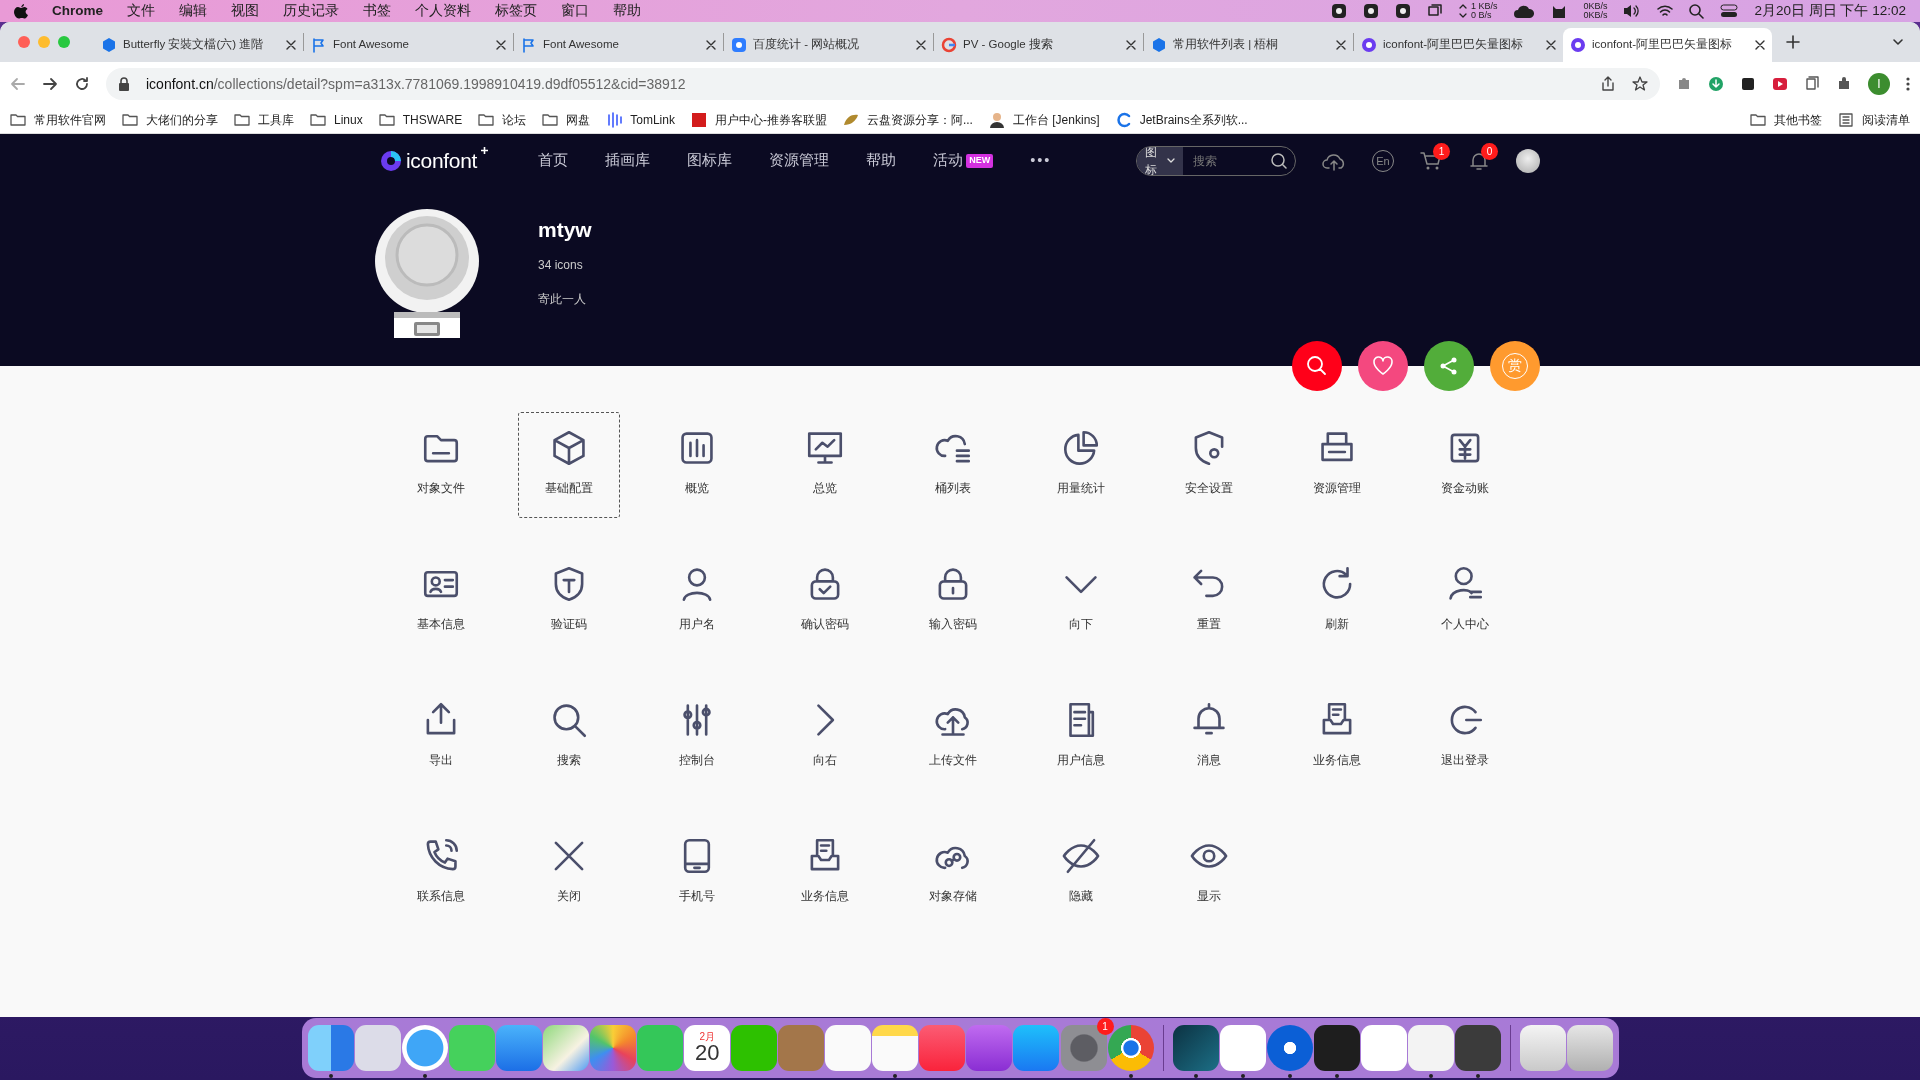 This screenshot has height=1080, width=1920. I want to click on icon-tile: 显示, so click(1209, 873).